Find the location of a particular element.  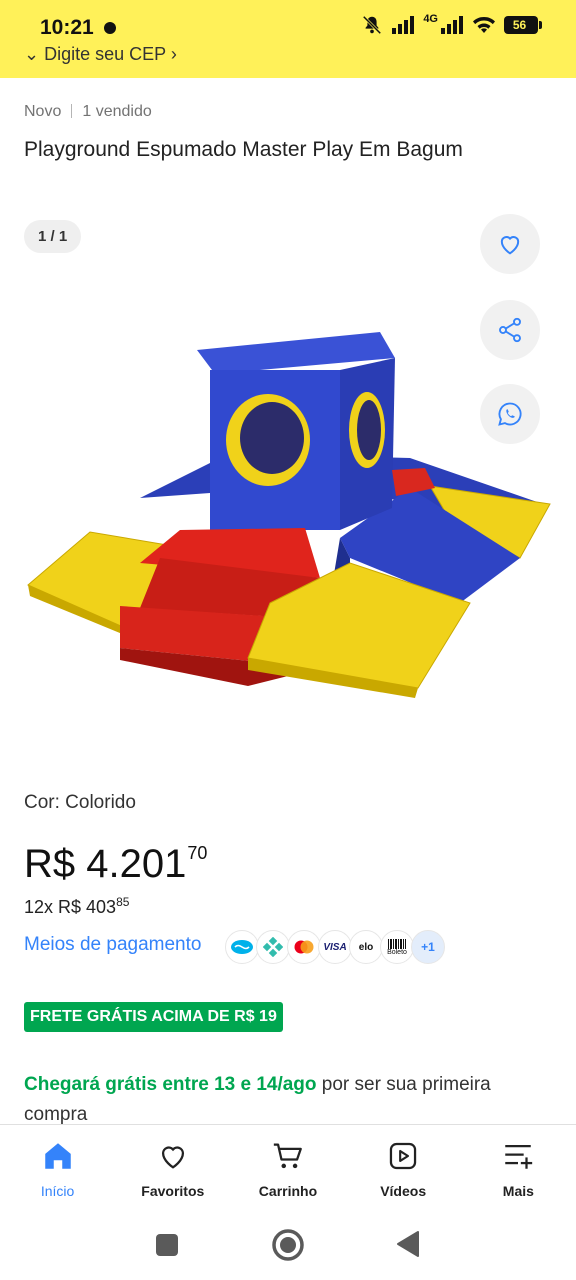

signal-4g-icon is located at coordinates (452, 25).